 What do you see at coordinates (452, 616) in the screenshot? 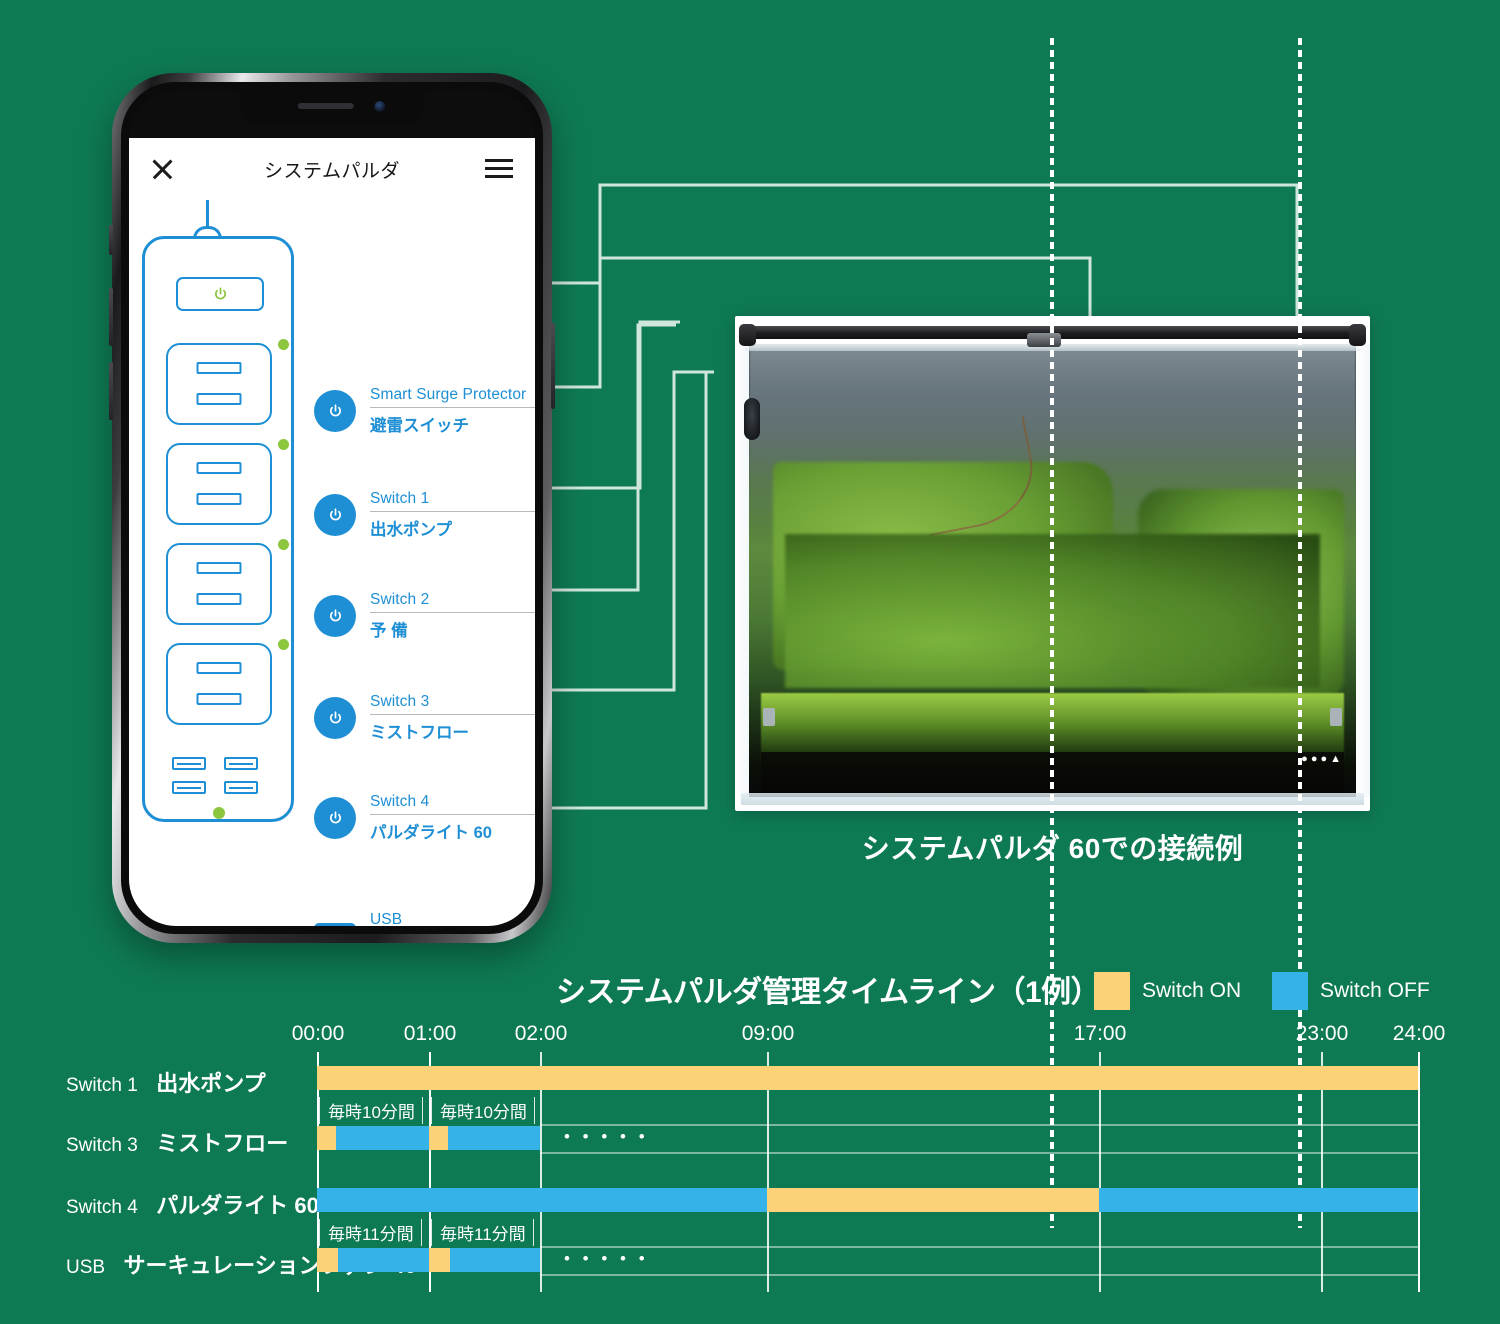
I see `callout-text: Switch 2 予 備` at bounding box center [452, 616].